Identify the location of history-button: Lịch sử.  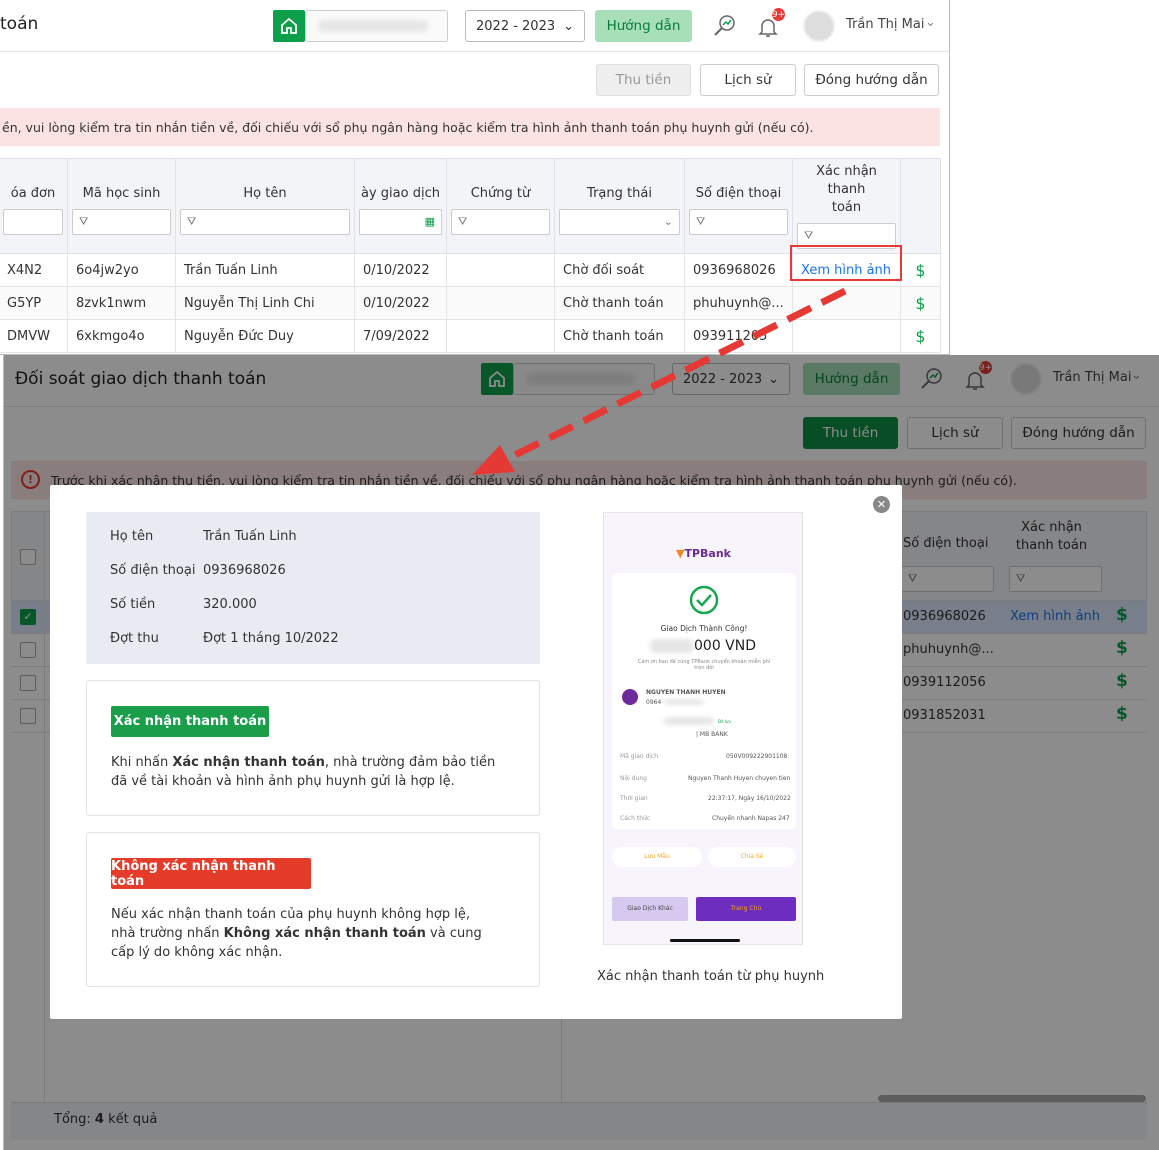
(748, 80).